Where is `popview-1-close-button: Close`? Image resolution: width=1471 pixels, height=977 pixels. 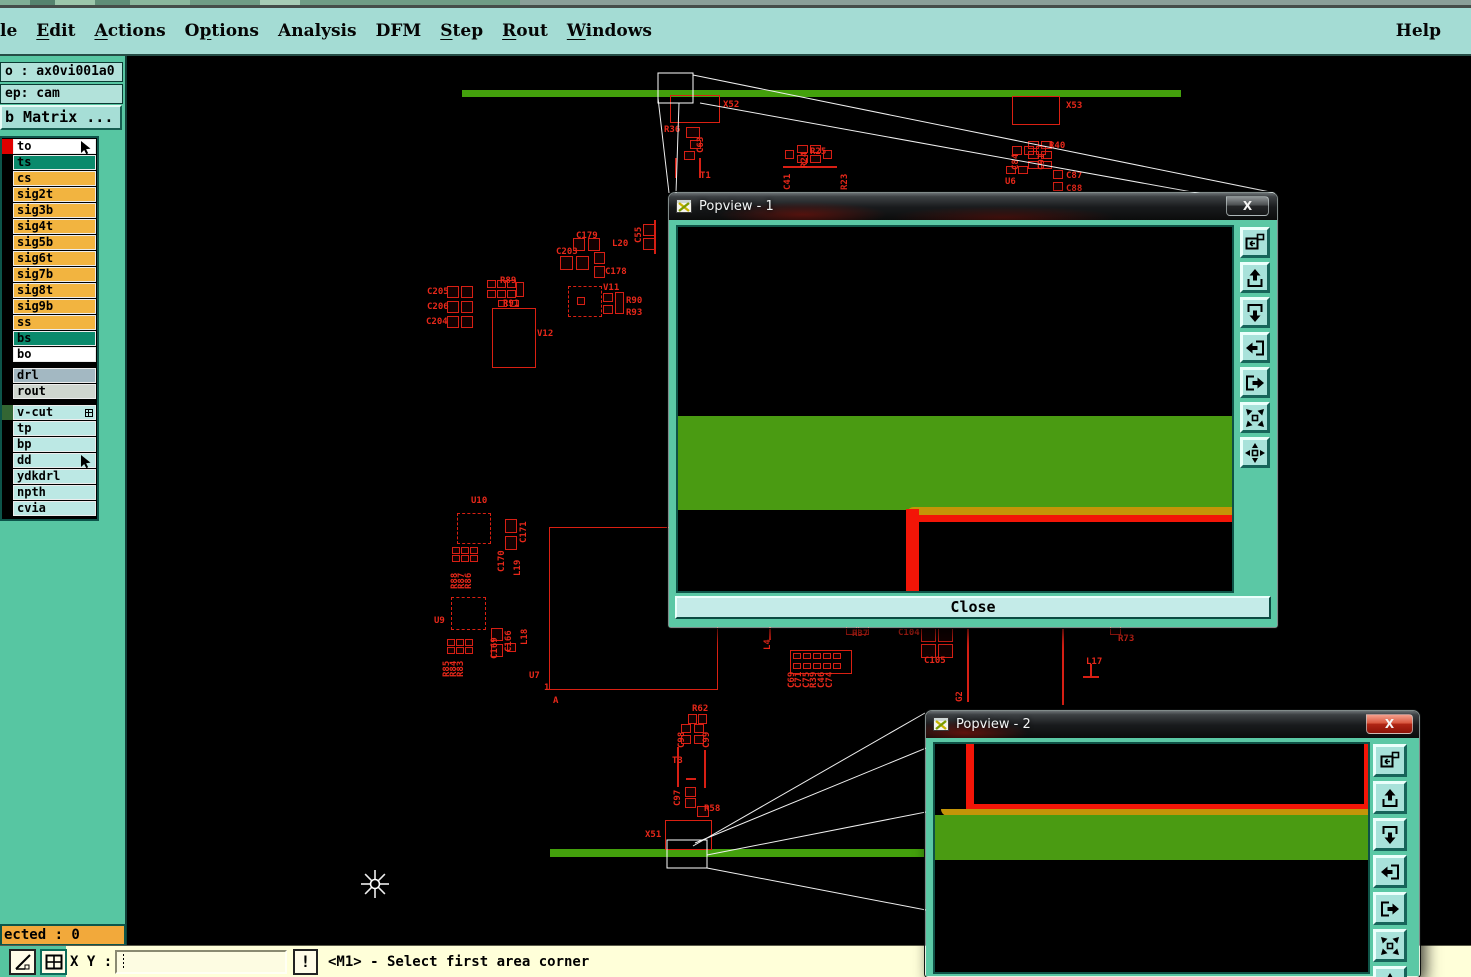 popview-1-close-button: Close is located at coordinates (973, 607).